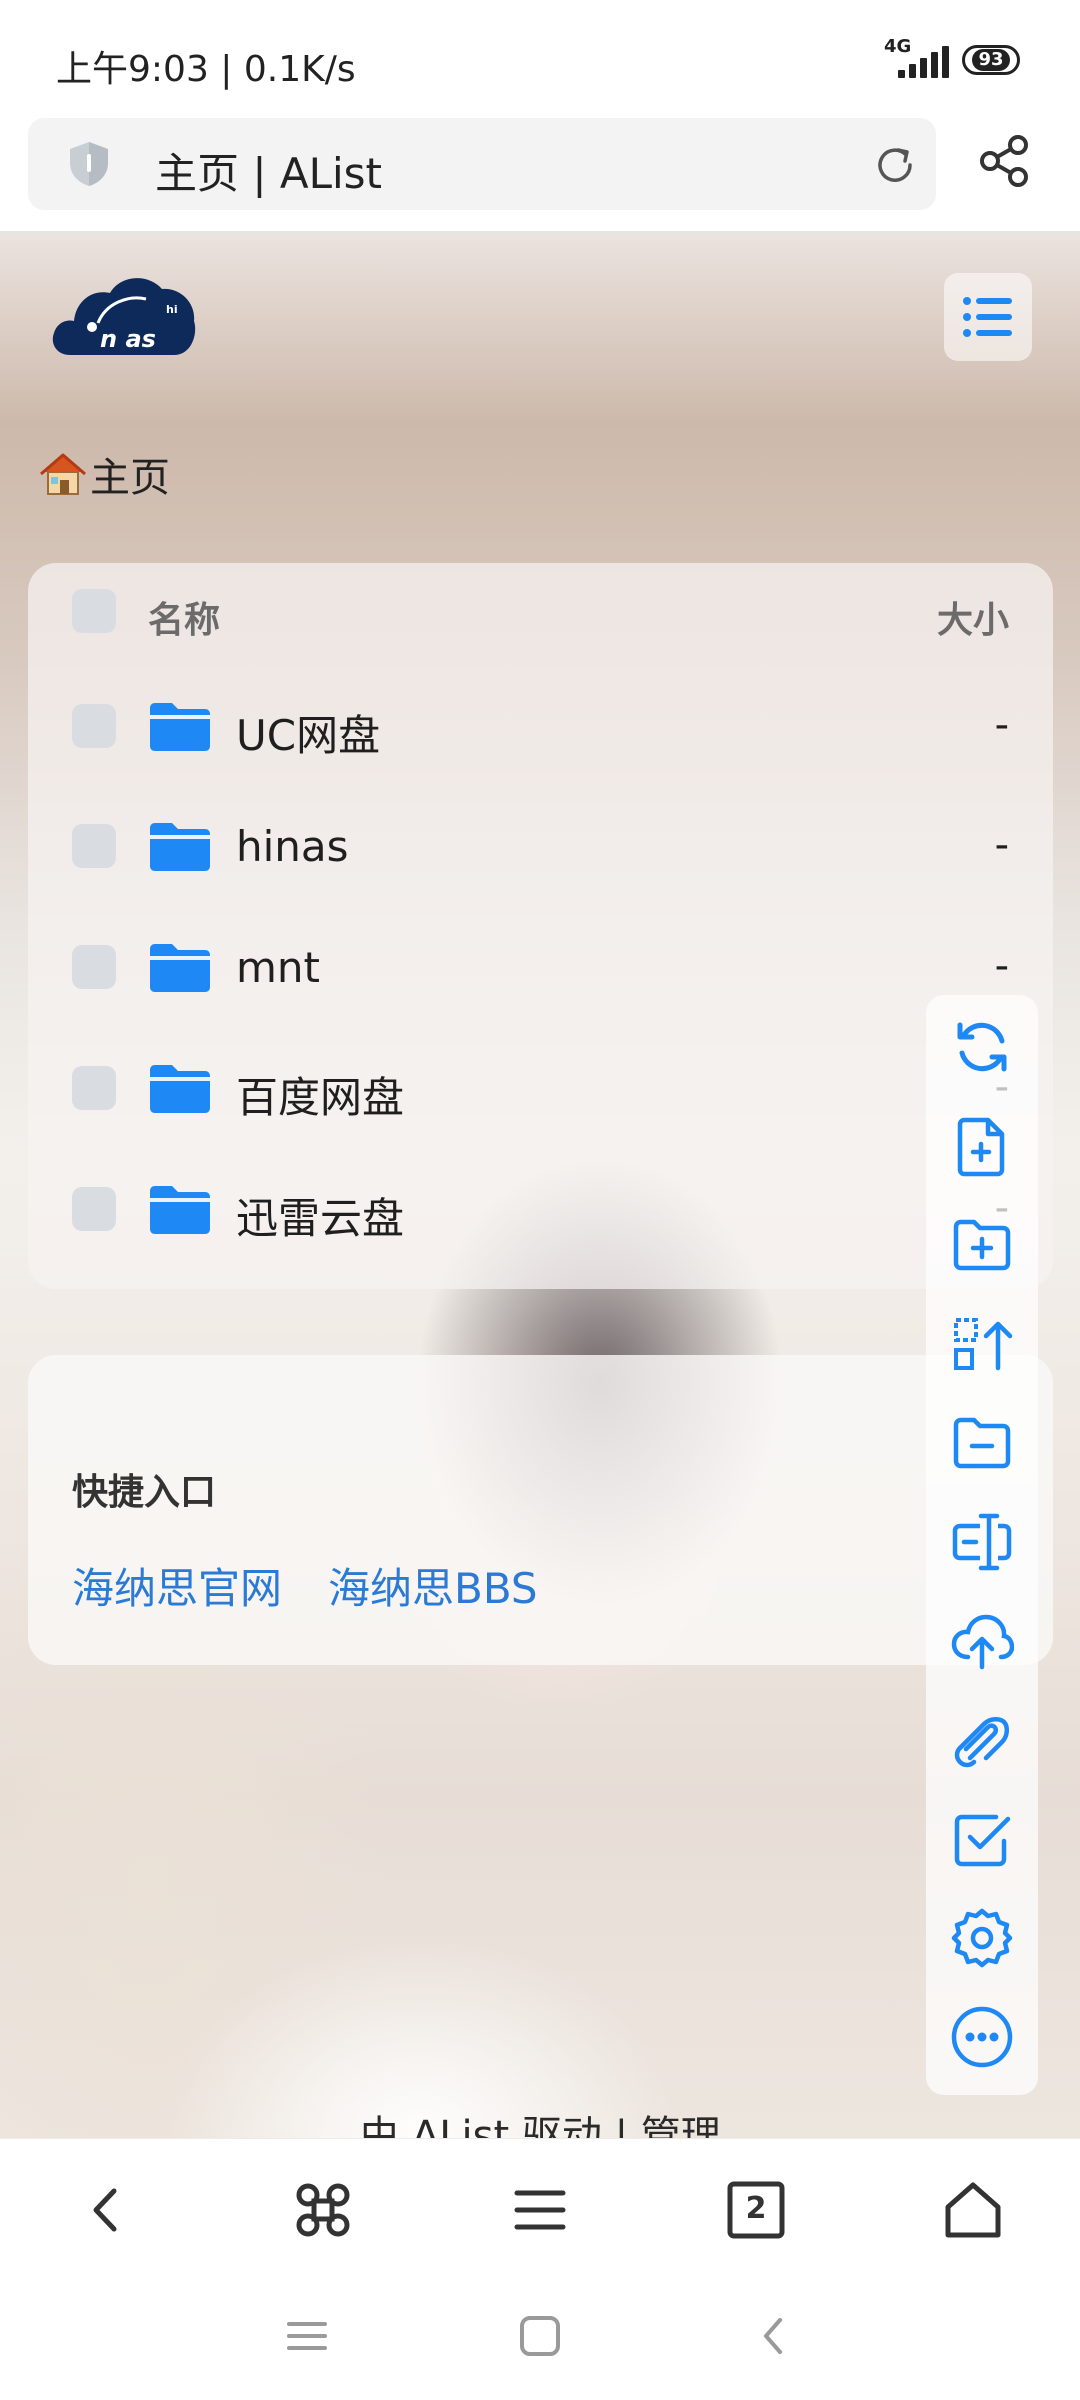  What do you see at coordinates (177, 1585) in the screenshot?
I see `link-official-site: 海纳思官网` at bounding box center [177, 1585].